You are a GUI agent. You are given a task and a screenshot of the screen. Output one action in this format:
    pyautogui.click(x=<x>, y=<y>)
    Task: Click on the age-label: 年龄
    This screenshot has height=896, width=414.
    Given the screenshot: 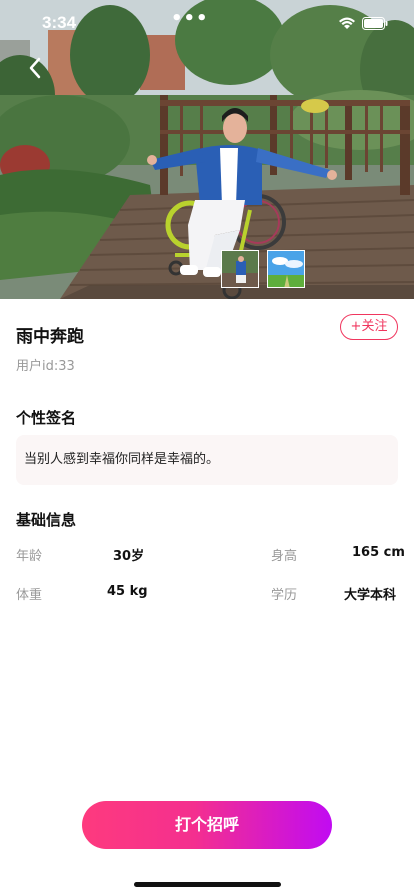 What is the action you would take?
    pyautogui.click(x=29, y=556)
    